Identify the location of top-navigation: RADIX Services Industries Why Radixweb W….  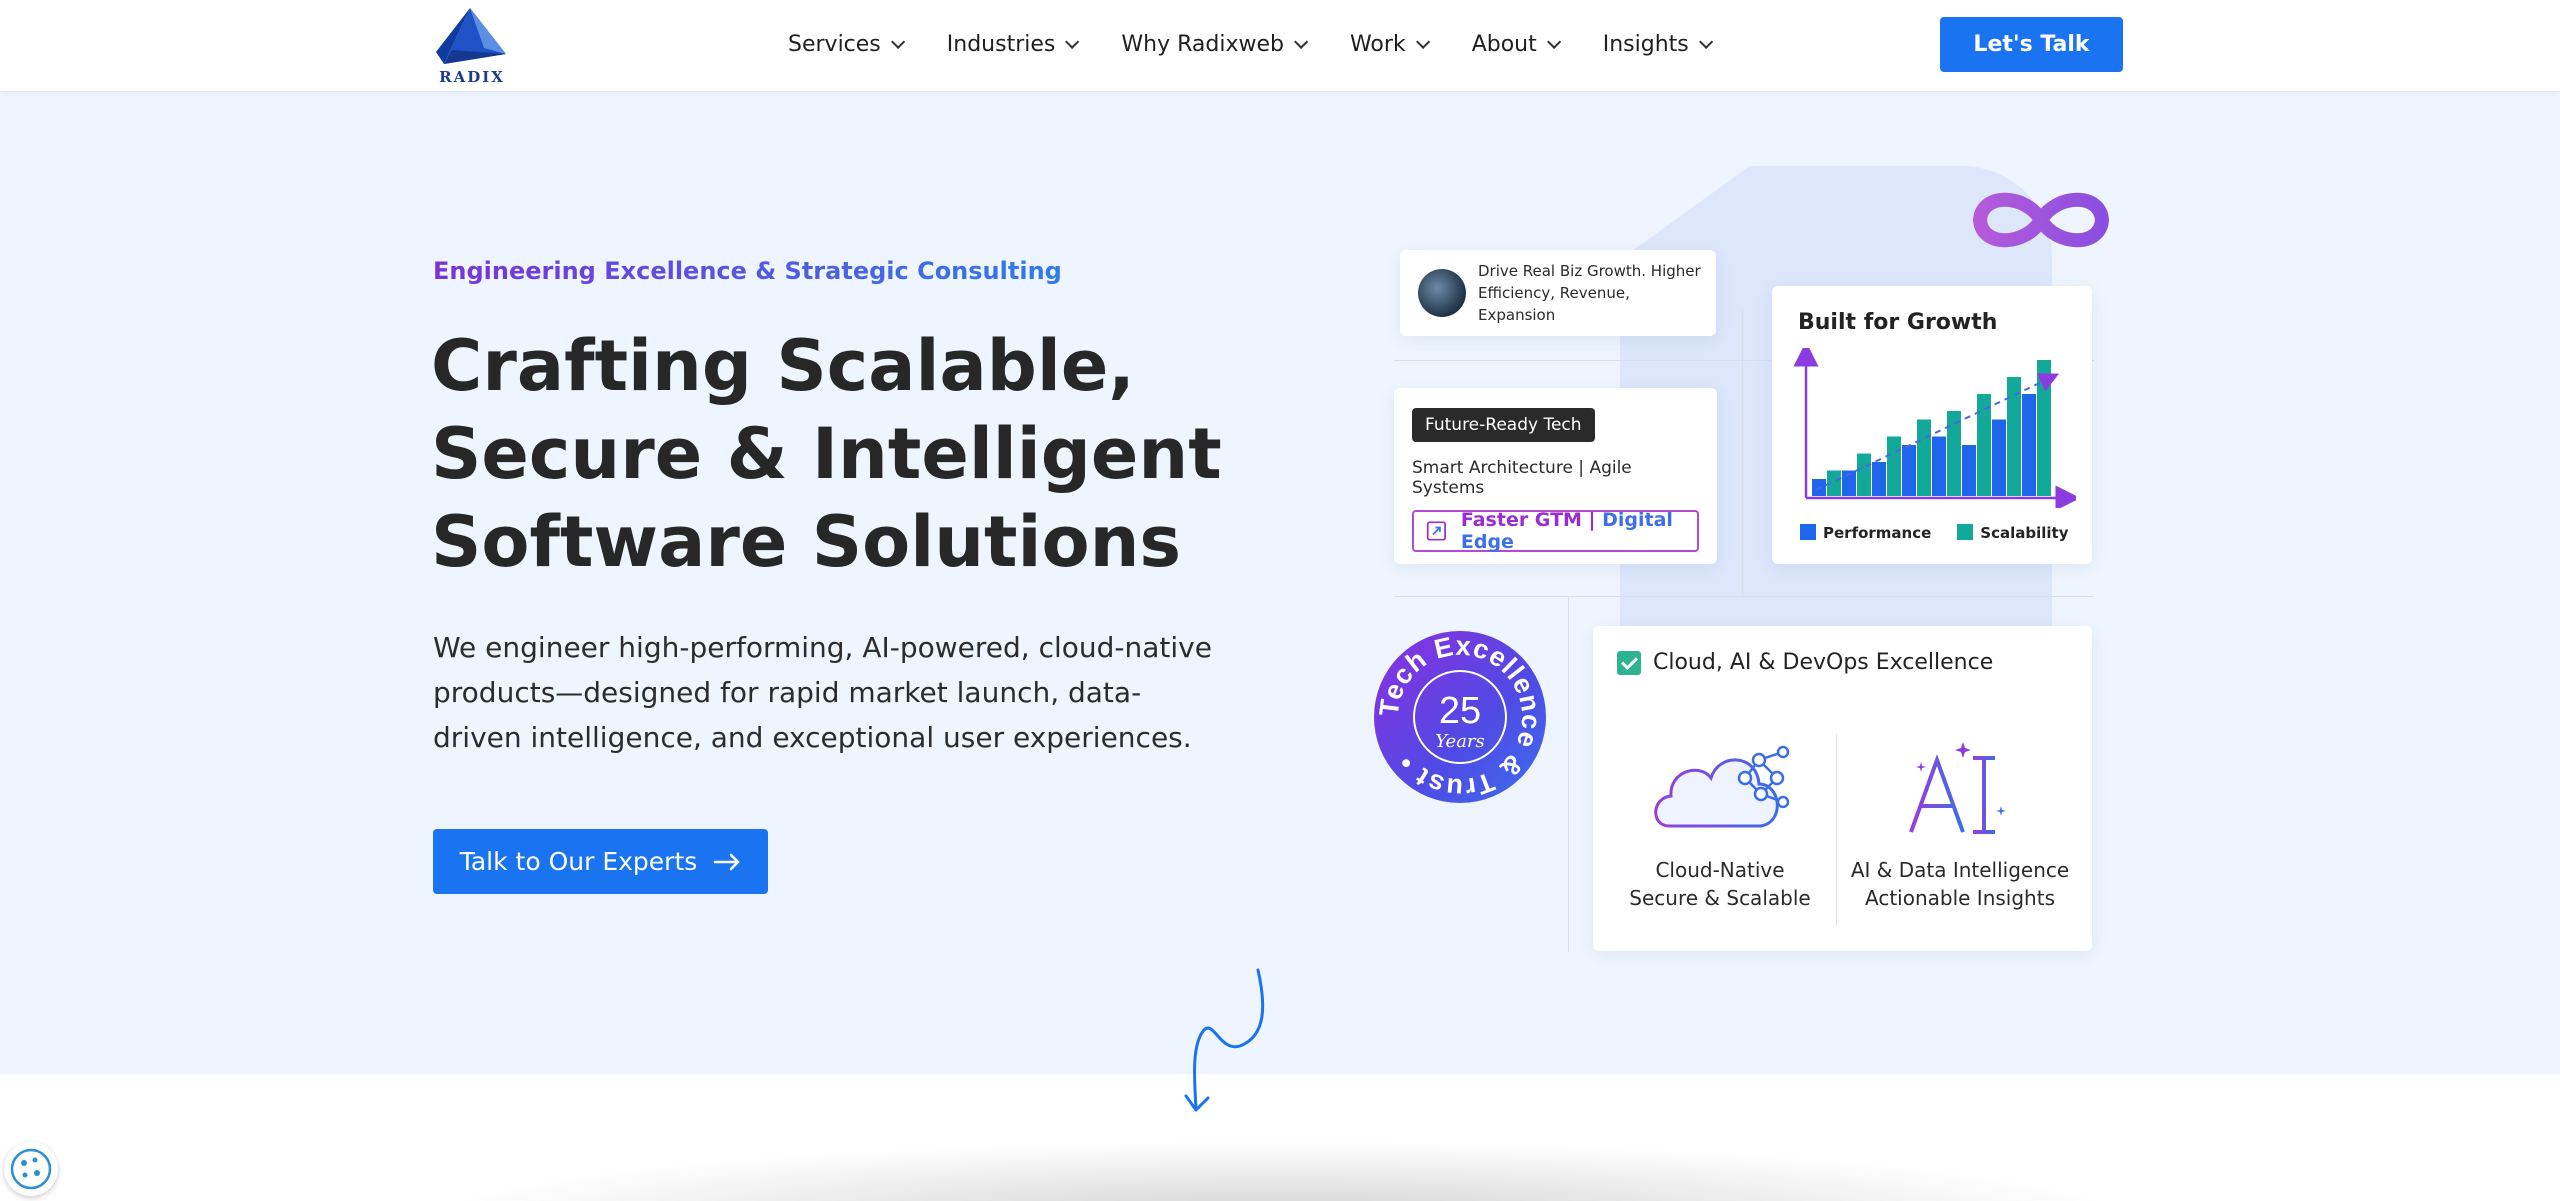
(1280, 46).